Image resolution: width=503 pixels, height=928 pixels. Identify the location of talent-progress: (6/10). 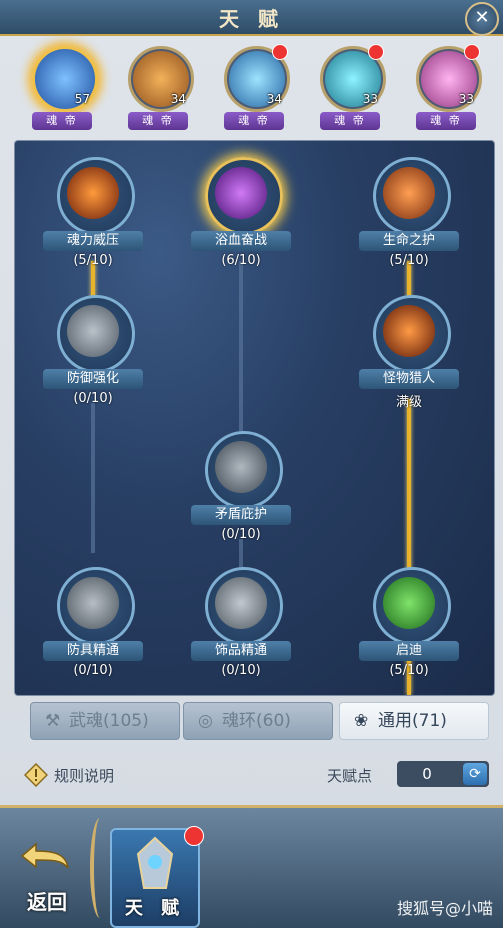
(241, 260).